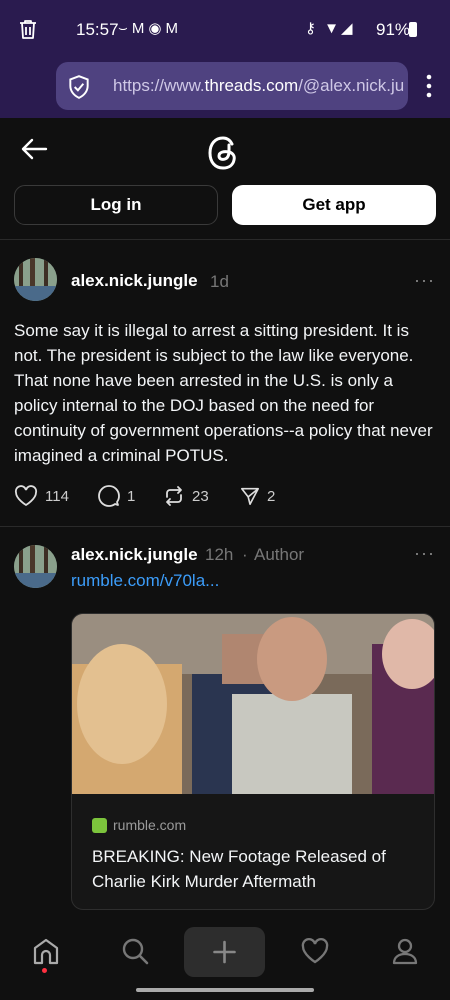 Image resolution: width=450 pixels, height=1000 pixels. Describe the element at coordinates (135, 951) in the screenshot. I see `search-icon` at that location.